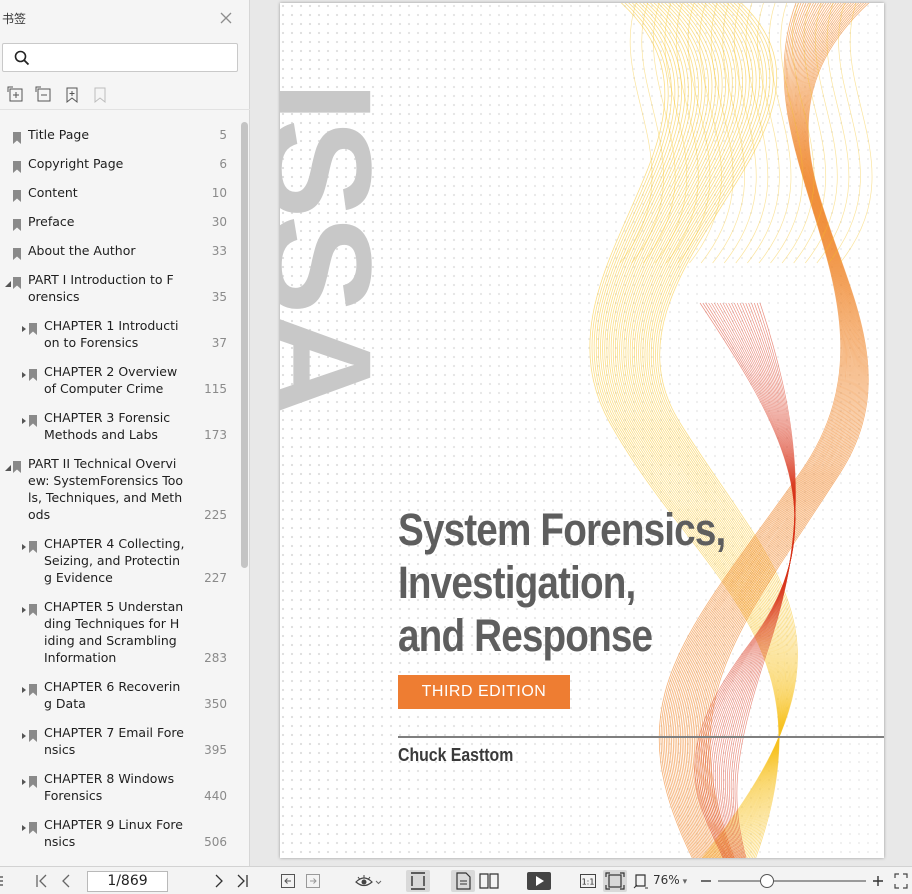 This screenshot has width=912, height=894. I want to click on outline-item-label: CHAPTER 3 Forensic Methods and Labs, so click(107, 426).